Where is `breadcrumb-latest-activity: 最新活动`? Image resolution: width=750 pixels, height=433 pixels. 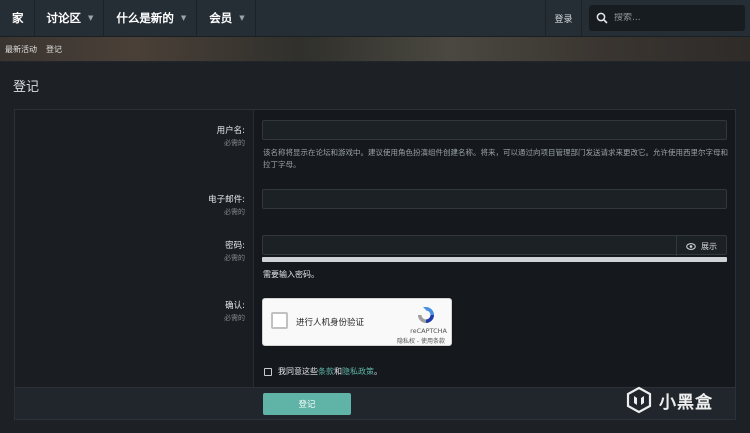
breadcrumb-latest-activity: 最新活动 is located at coordinates (21, 49).